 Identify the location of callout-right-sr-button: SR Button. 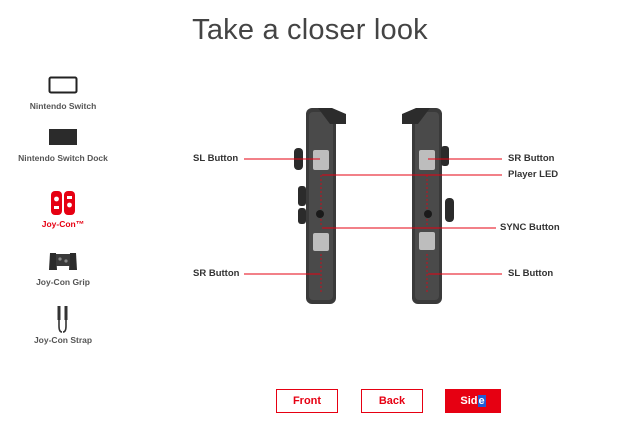
(531, 158).